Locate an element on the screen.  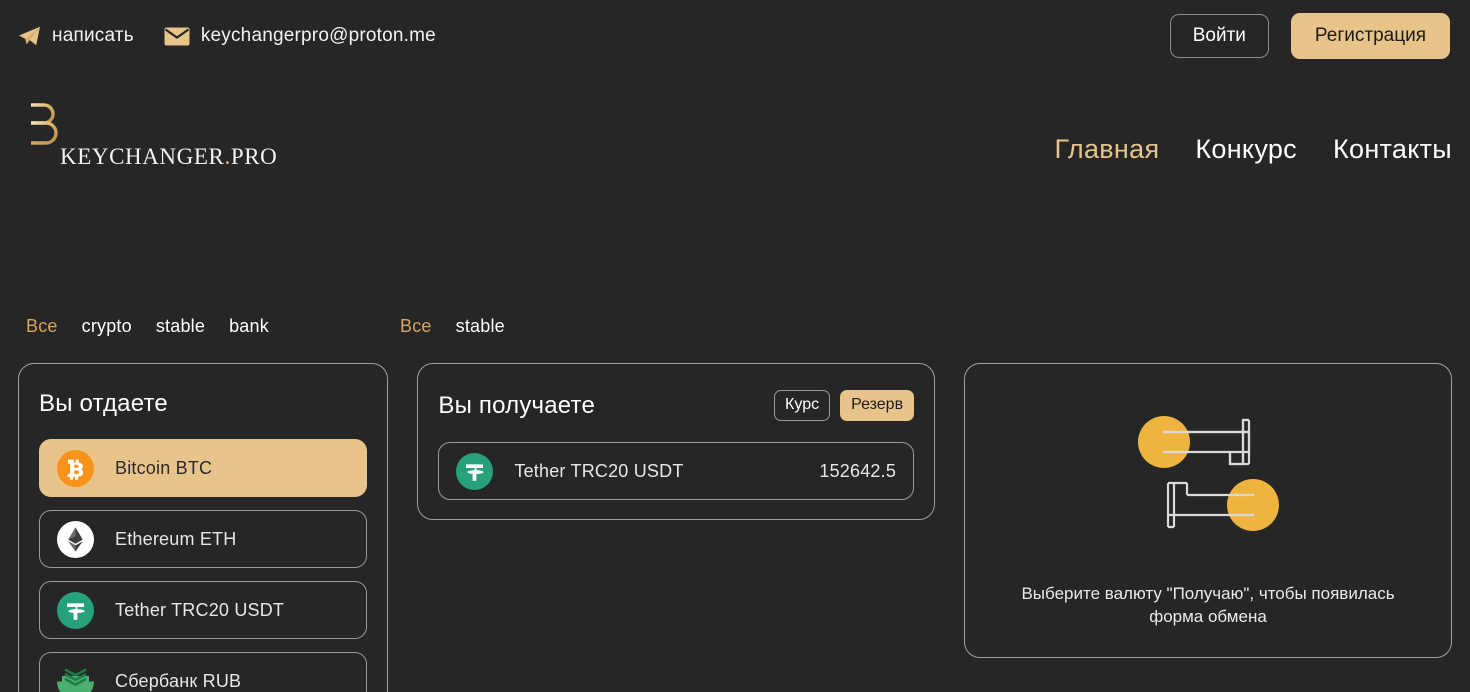
contact-links: написать keychangerpro@proton.me is located at coordinates (227, 36).